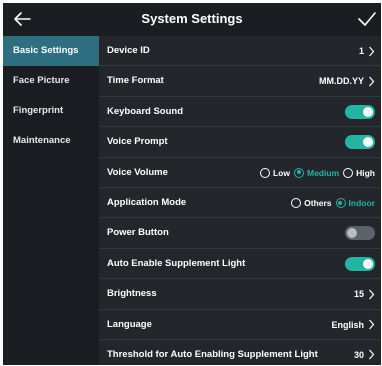  Describe the element at coordinates (341, 81) in the screenshot. I see `time-format-value: MM.DD.YY` at that location.